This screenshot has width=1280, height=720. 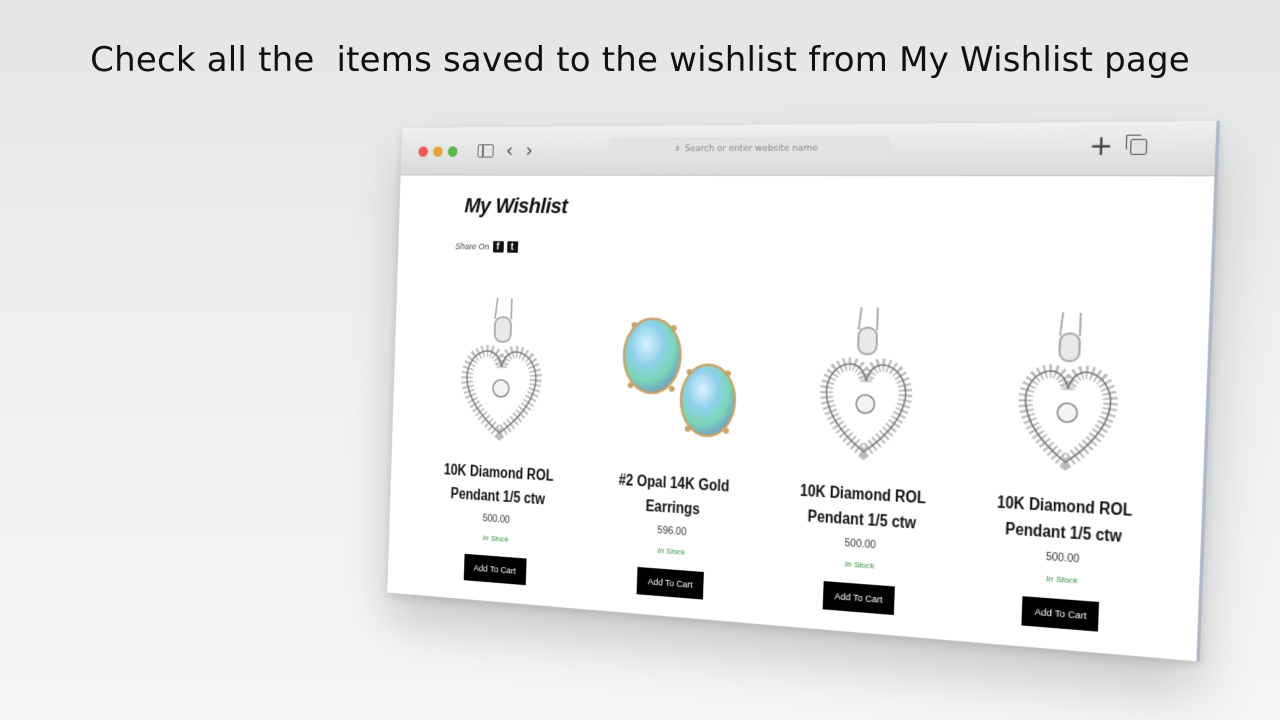 What do you see at coordinates (485, 151) in the screenshot?
I see `sidebar-toggle-icon` at bounding box center [485, 151].